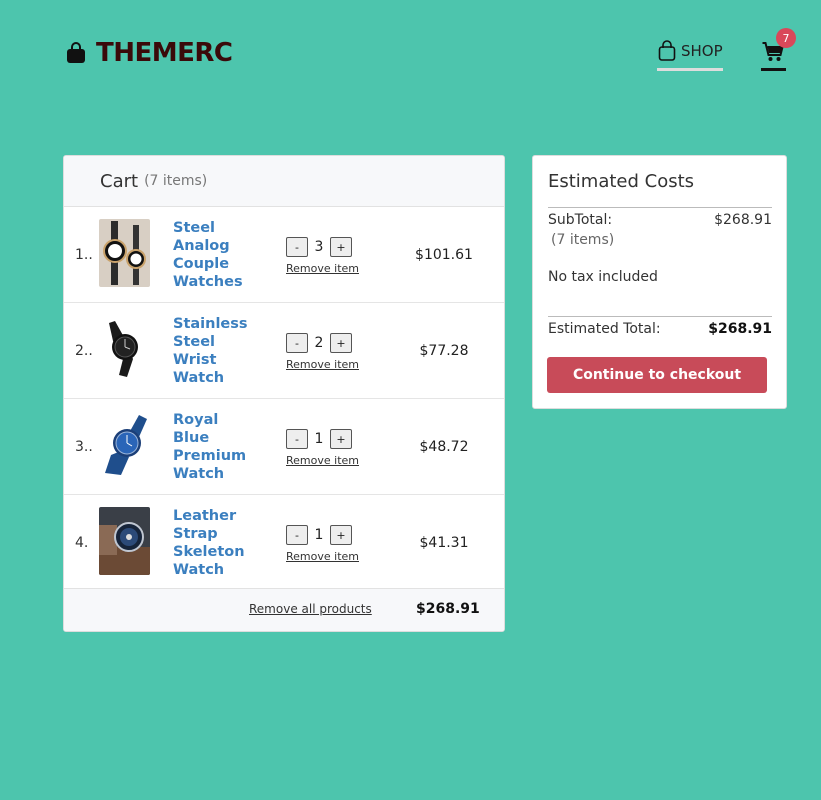 Image resolution: width=821 pixels, height=800 pixels. I want to click on remove-all-products-link: Remove all products, so click(310, 609).